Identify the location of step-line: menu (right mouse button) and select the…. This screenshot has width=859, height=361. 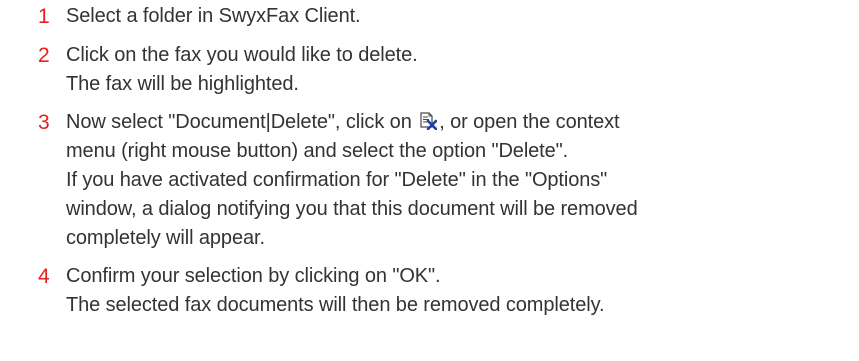
(317, 151).